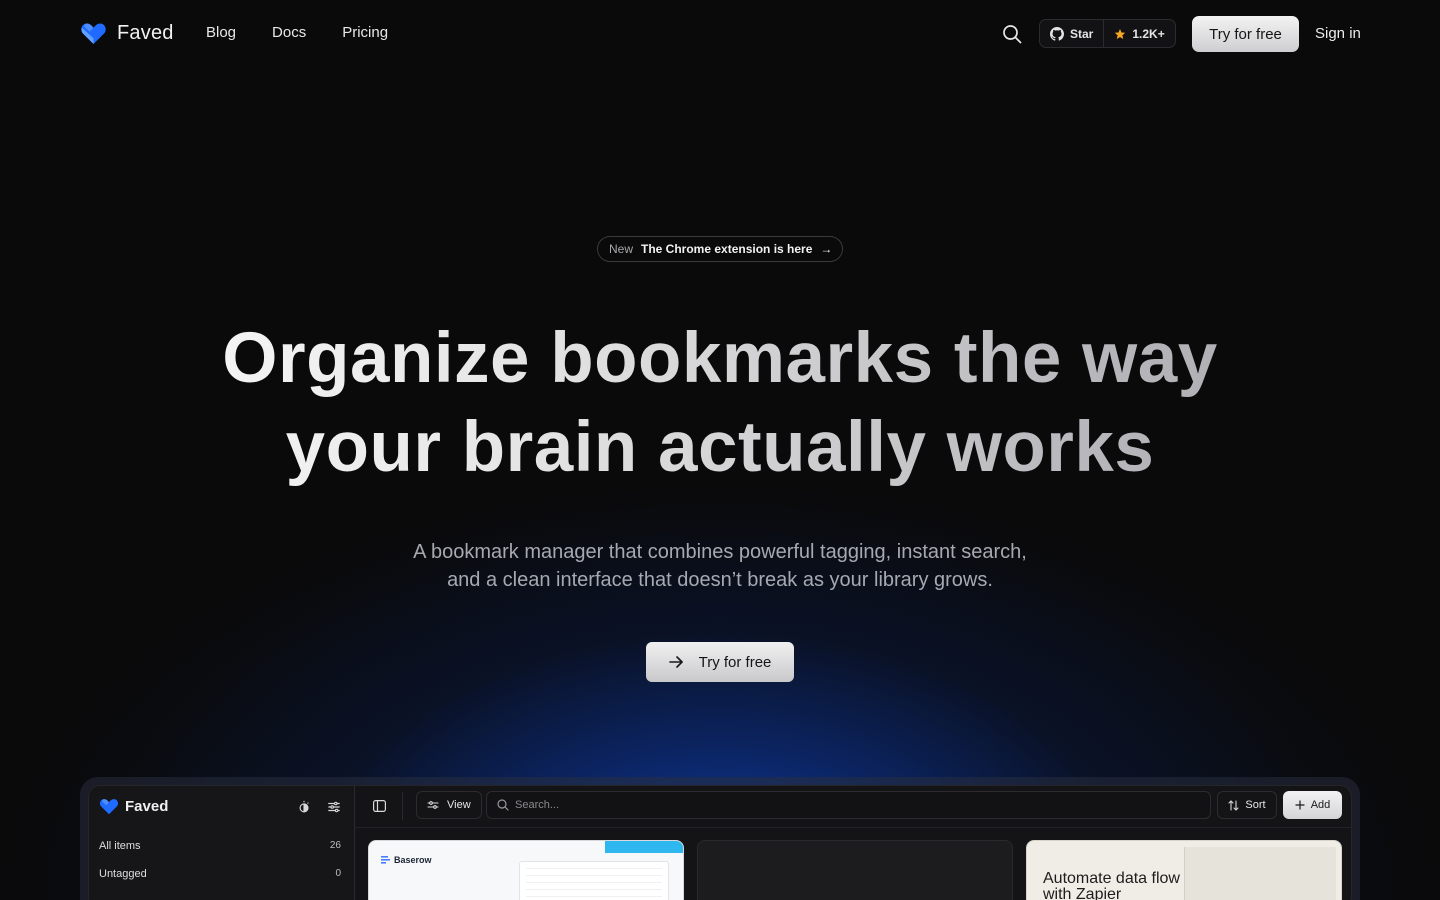  Describe the element at coordinates (221, 32) in the screenshot. I see `nav-link-blog: Blog` at that location.